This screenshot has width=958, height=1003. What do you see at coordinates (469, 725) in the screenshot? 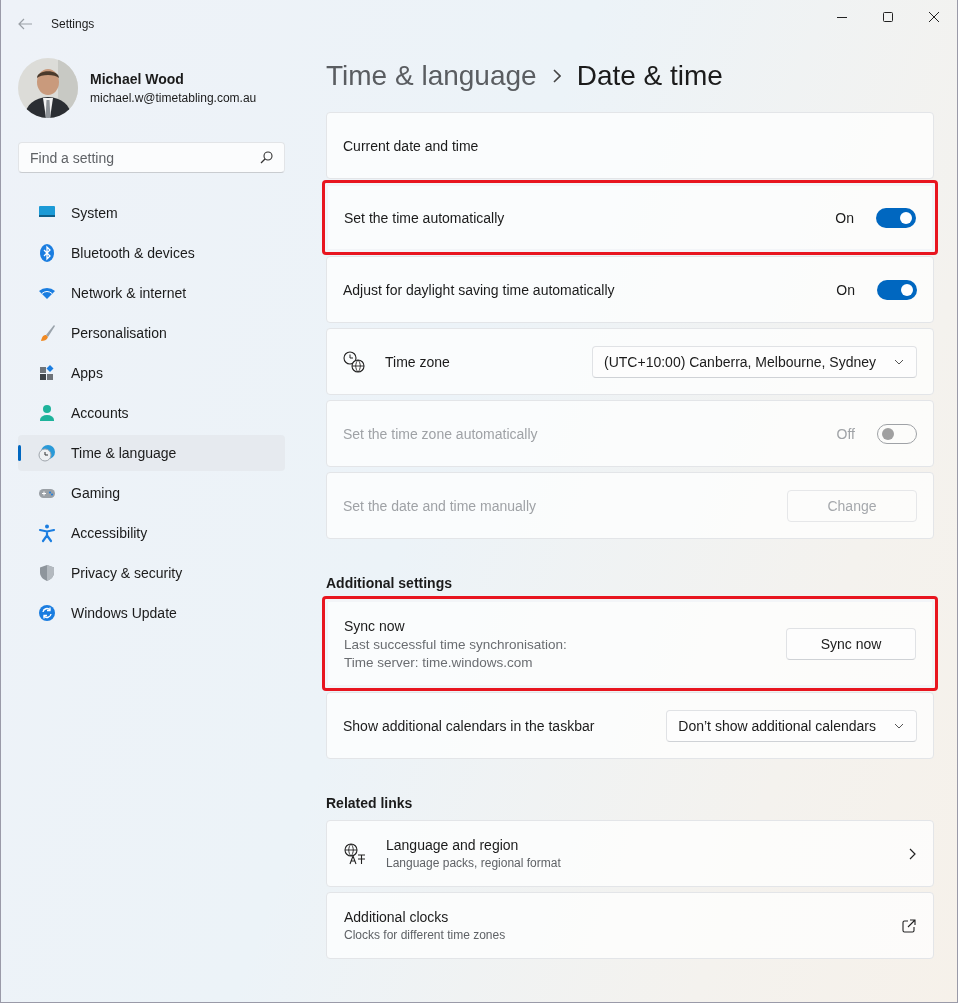
I see `setting-label: Show additional calendars in the taskbar` at bounding box center [469, 725].